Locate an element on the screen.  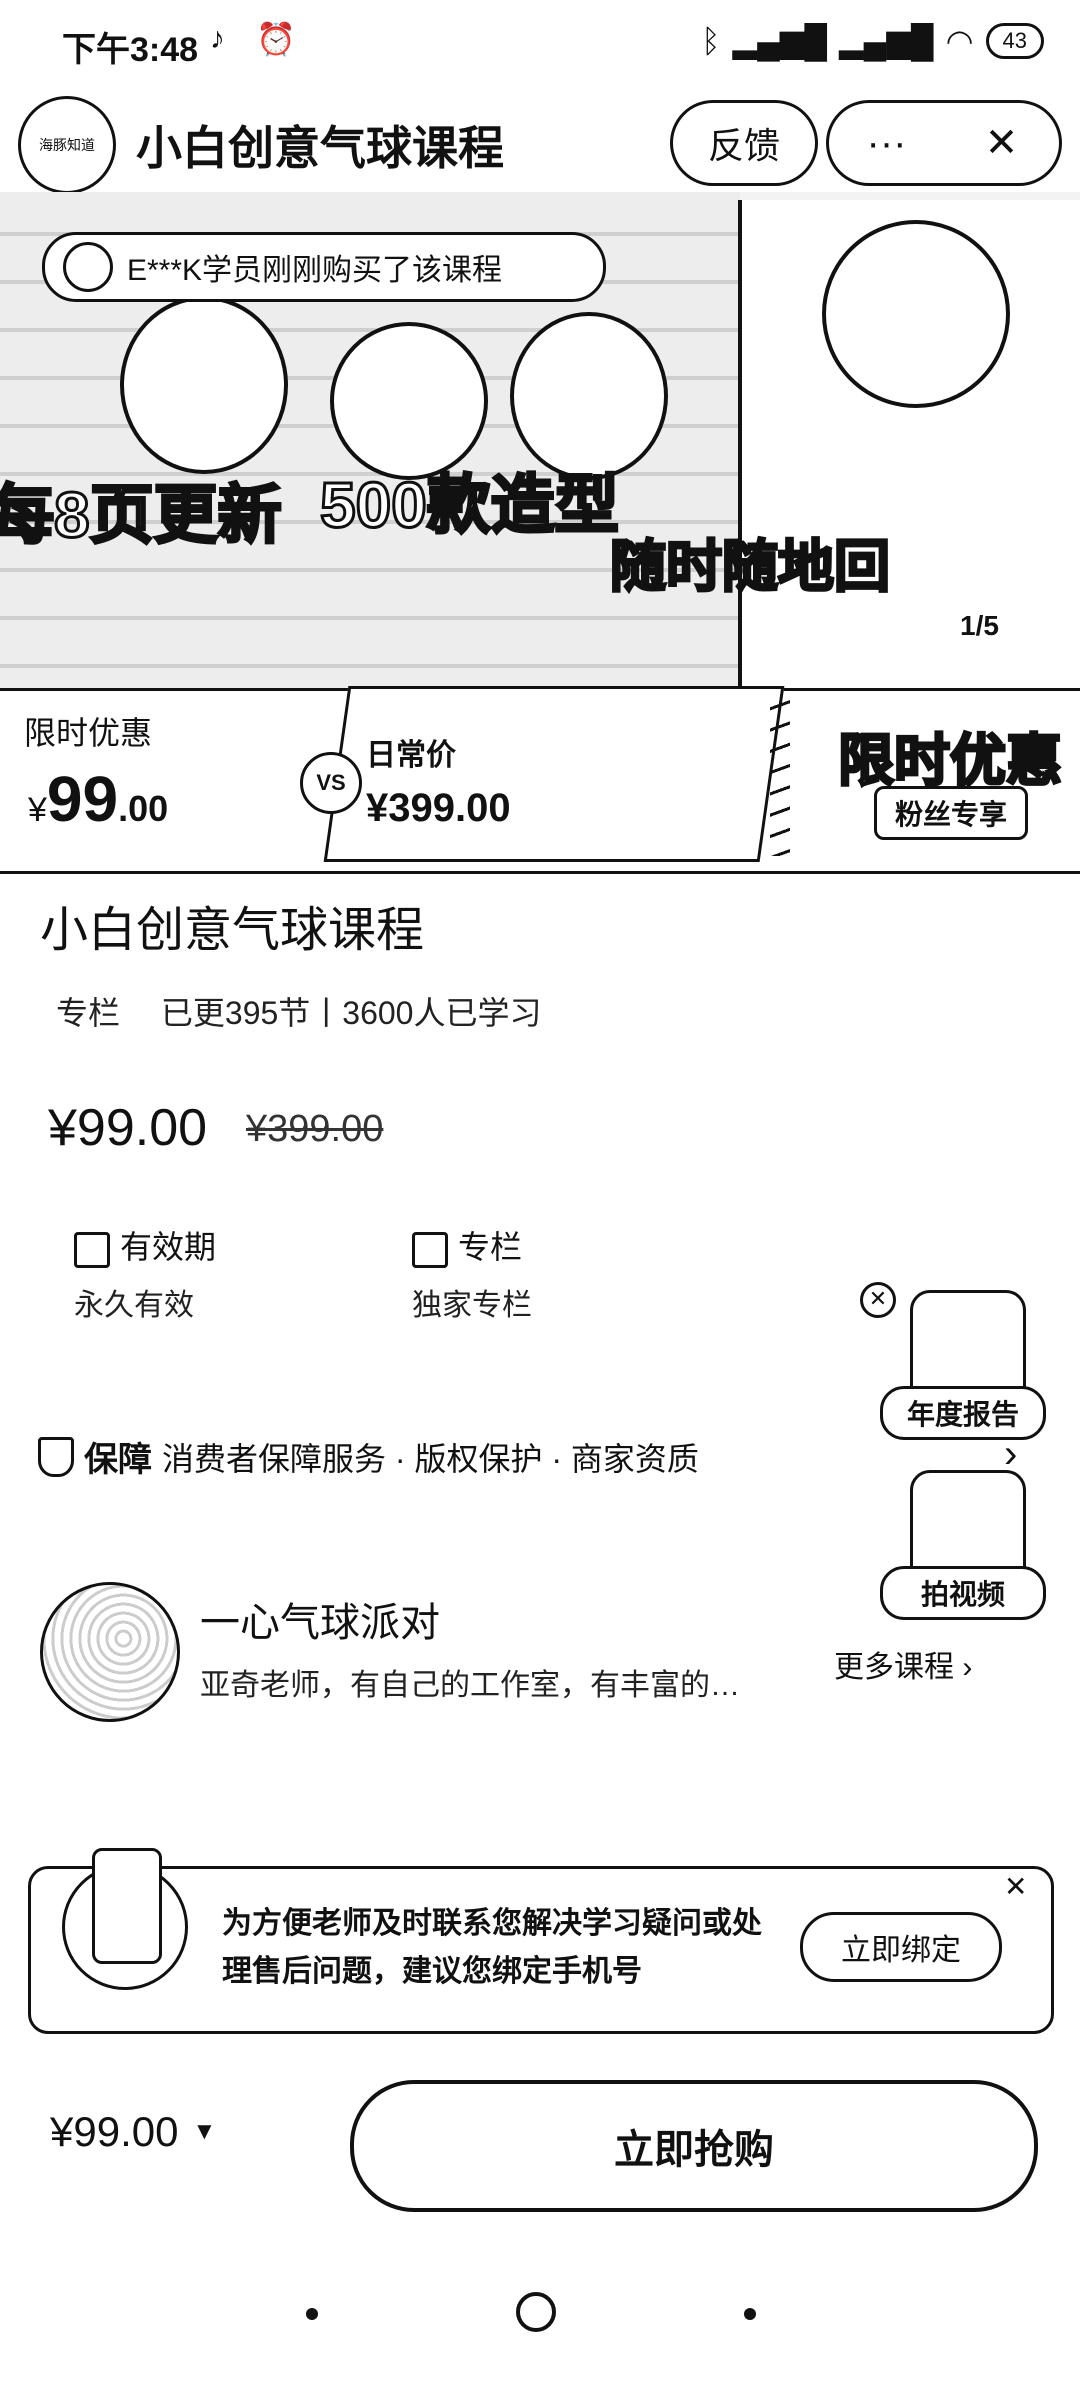
buy-now-button: 立即抢购 is located at coordinates (694, 2146).